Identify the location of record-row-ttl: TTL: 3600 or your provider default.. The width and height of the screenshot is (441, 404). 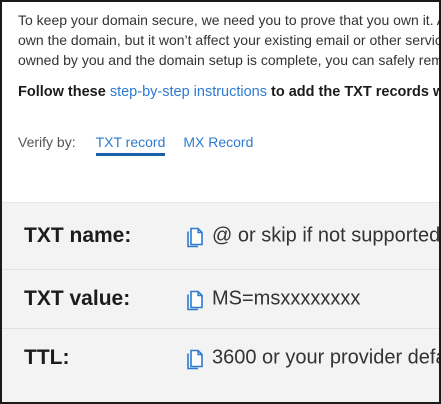
(220, 358).